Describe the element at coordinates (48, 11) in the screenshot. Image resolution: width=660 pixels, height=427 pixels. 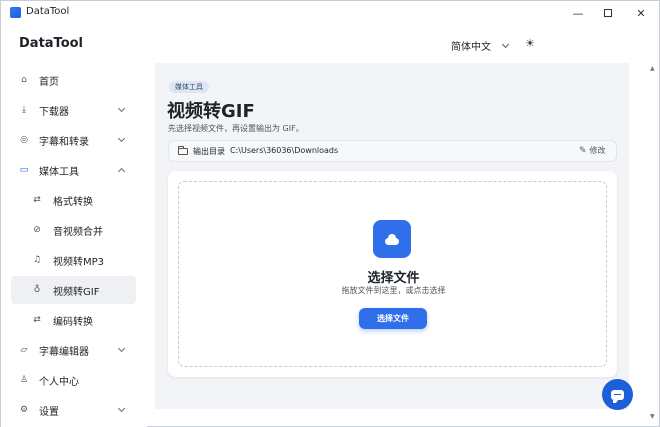
I see `window-title: DataTool` at that location.